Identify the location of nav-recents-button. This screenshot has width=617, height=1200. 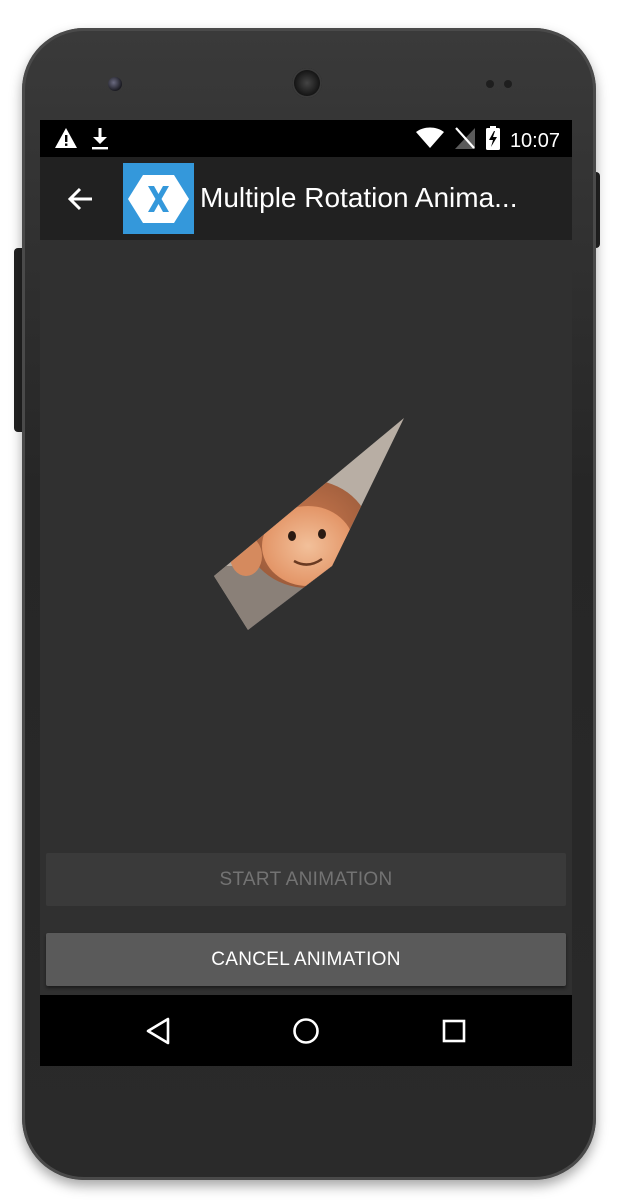
(454, 1031).